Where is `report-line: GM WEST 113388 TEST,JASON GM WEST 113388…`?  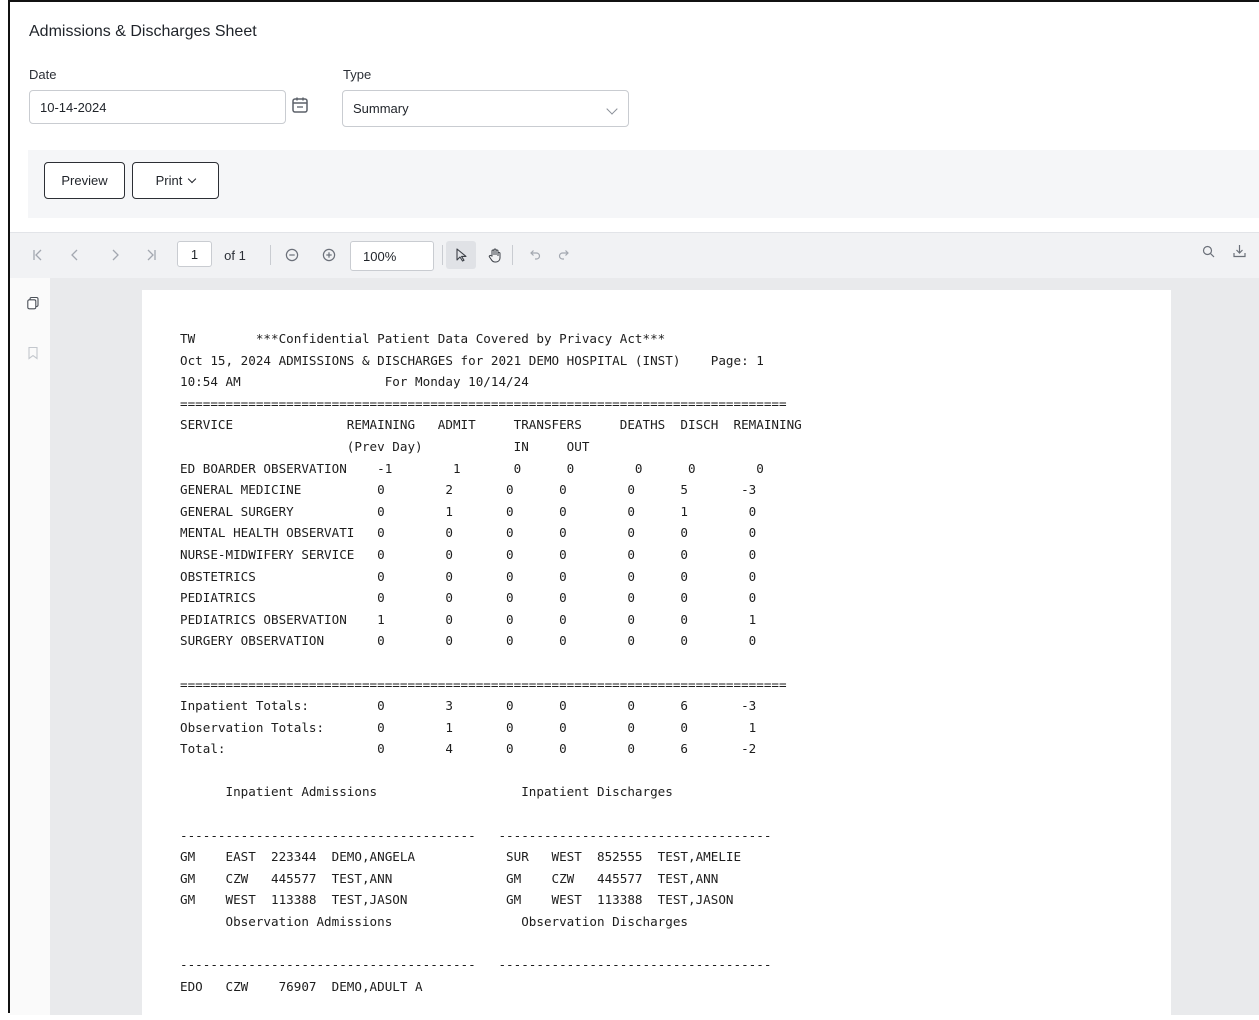 report-line: GM WEST 113388 TEST,JASON GM WEST 113388… is located at coordinates (457, 900).